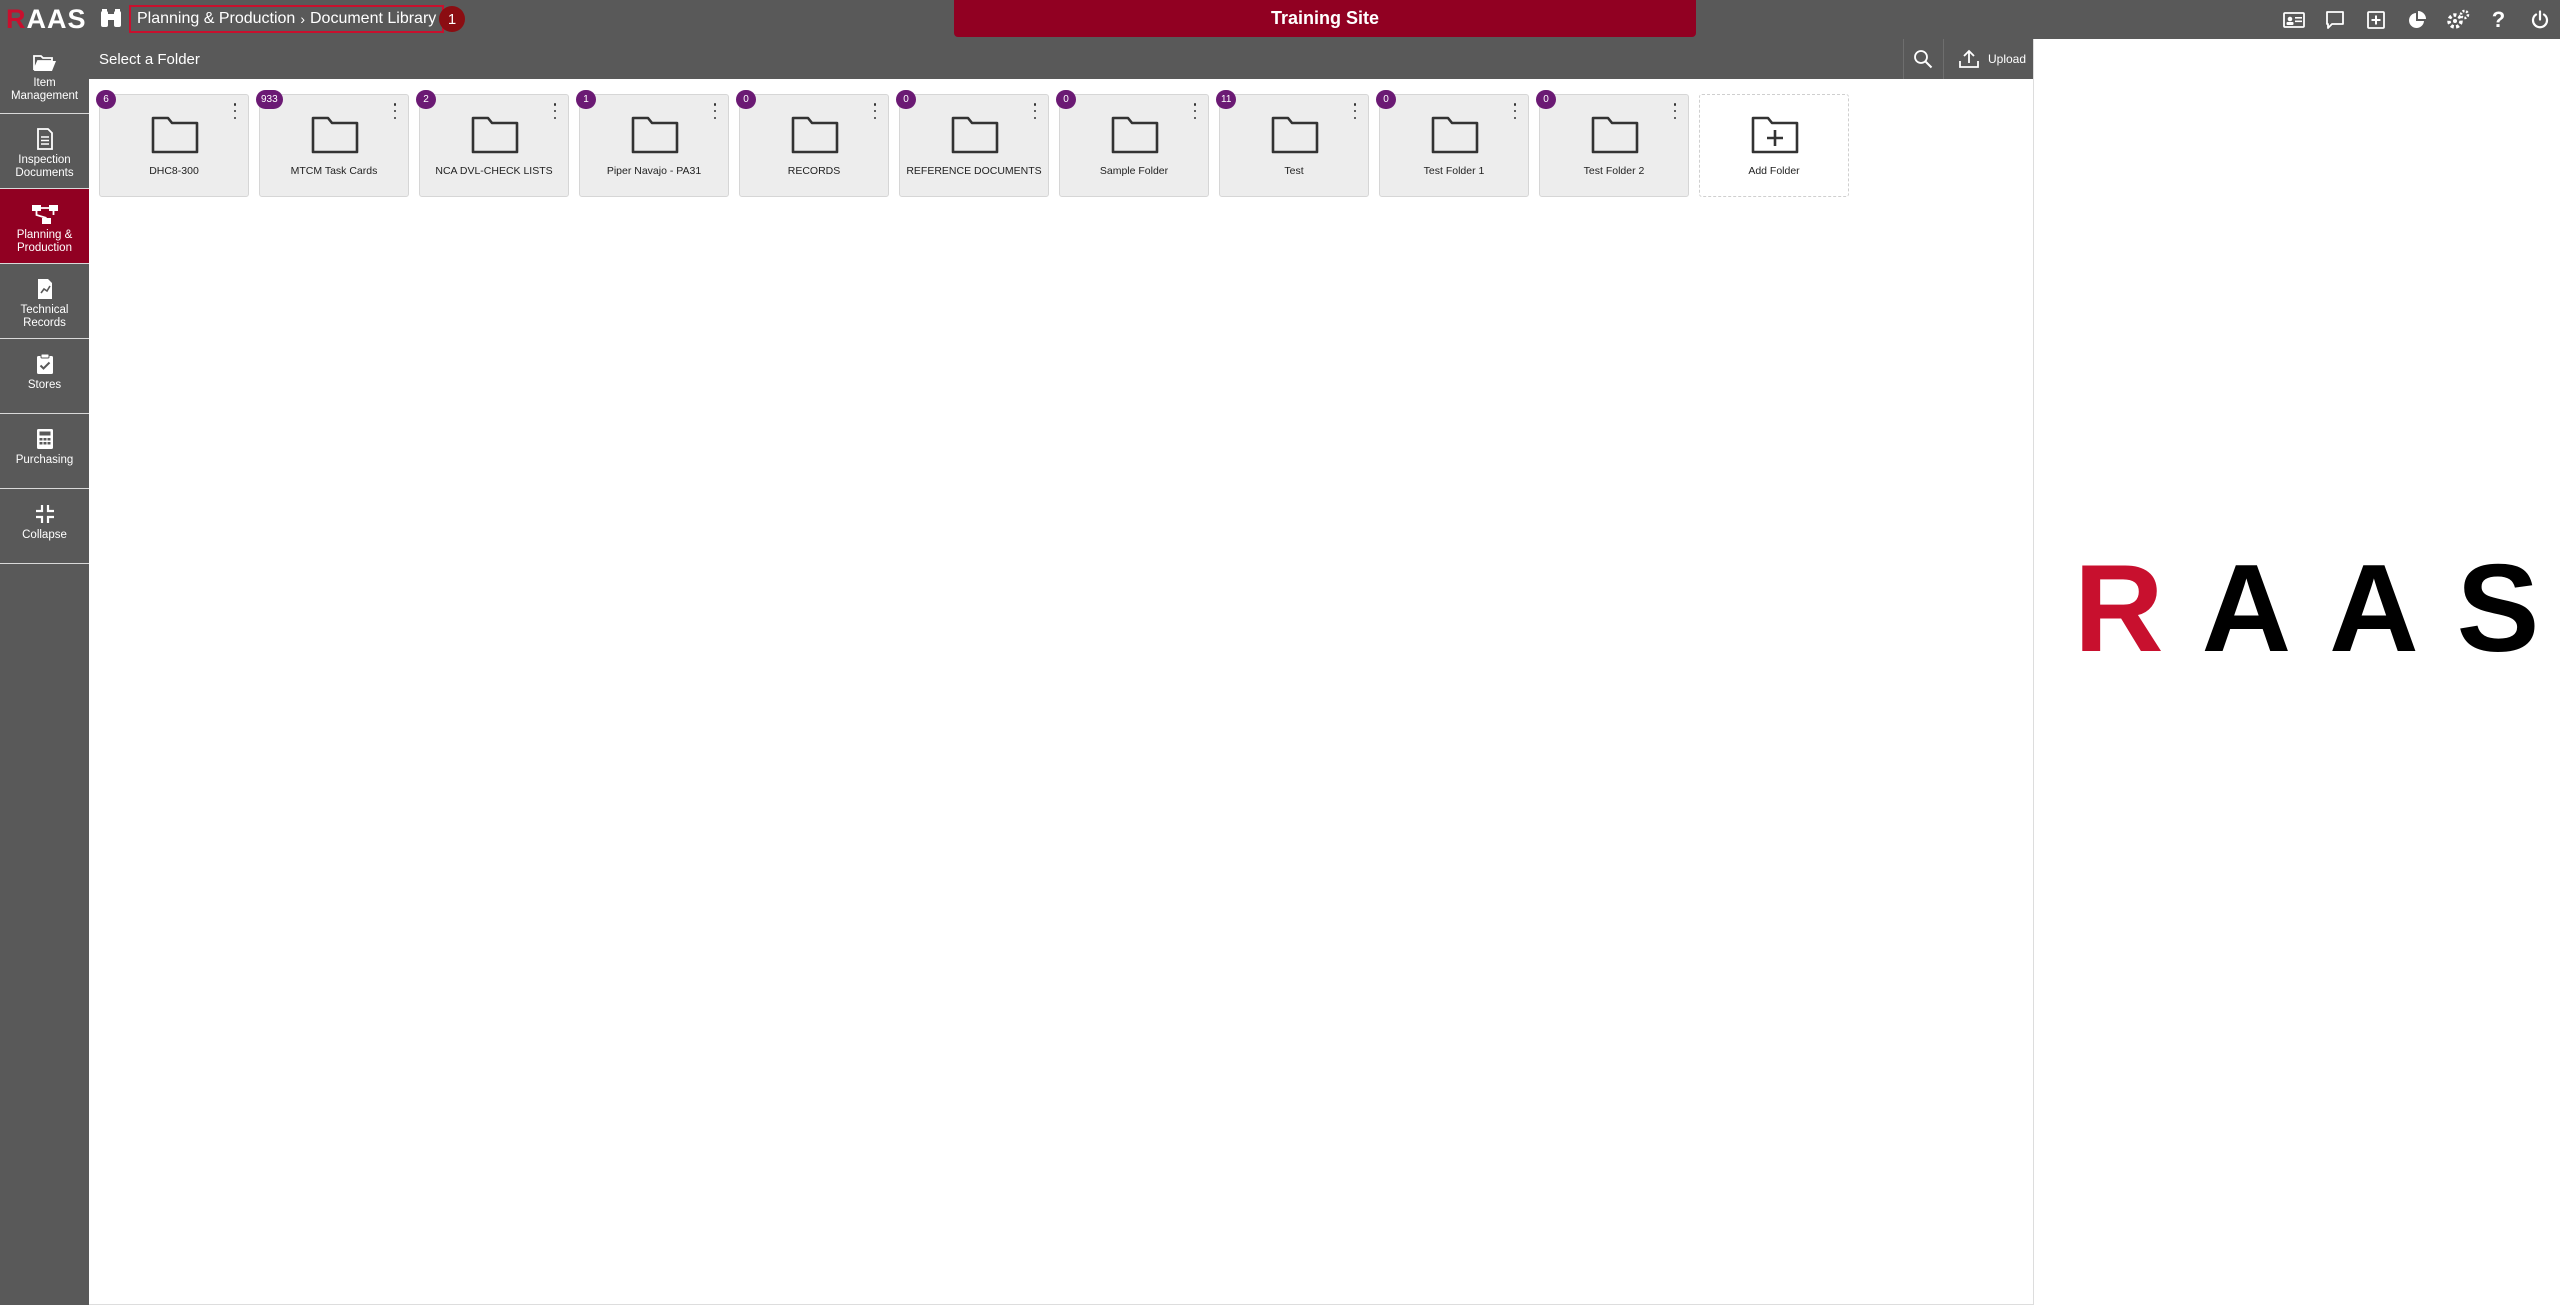 This screenshot has height=1305, width=2560. What do you see at coordinates (44, 363) in the screenshot?
I see `clipboard-check-icon` at bounding box center [44, 363].